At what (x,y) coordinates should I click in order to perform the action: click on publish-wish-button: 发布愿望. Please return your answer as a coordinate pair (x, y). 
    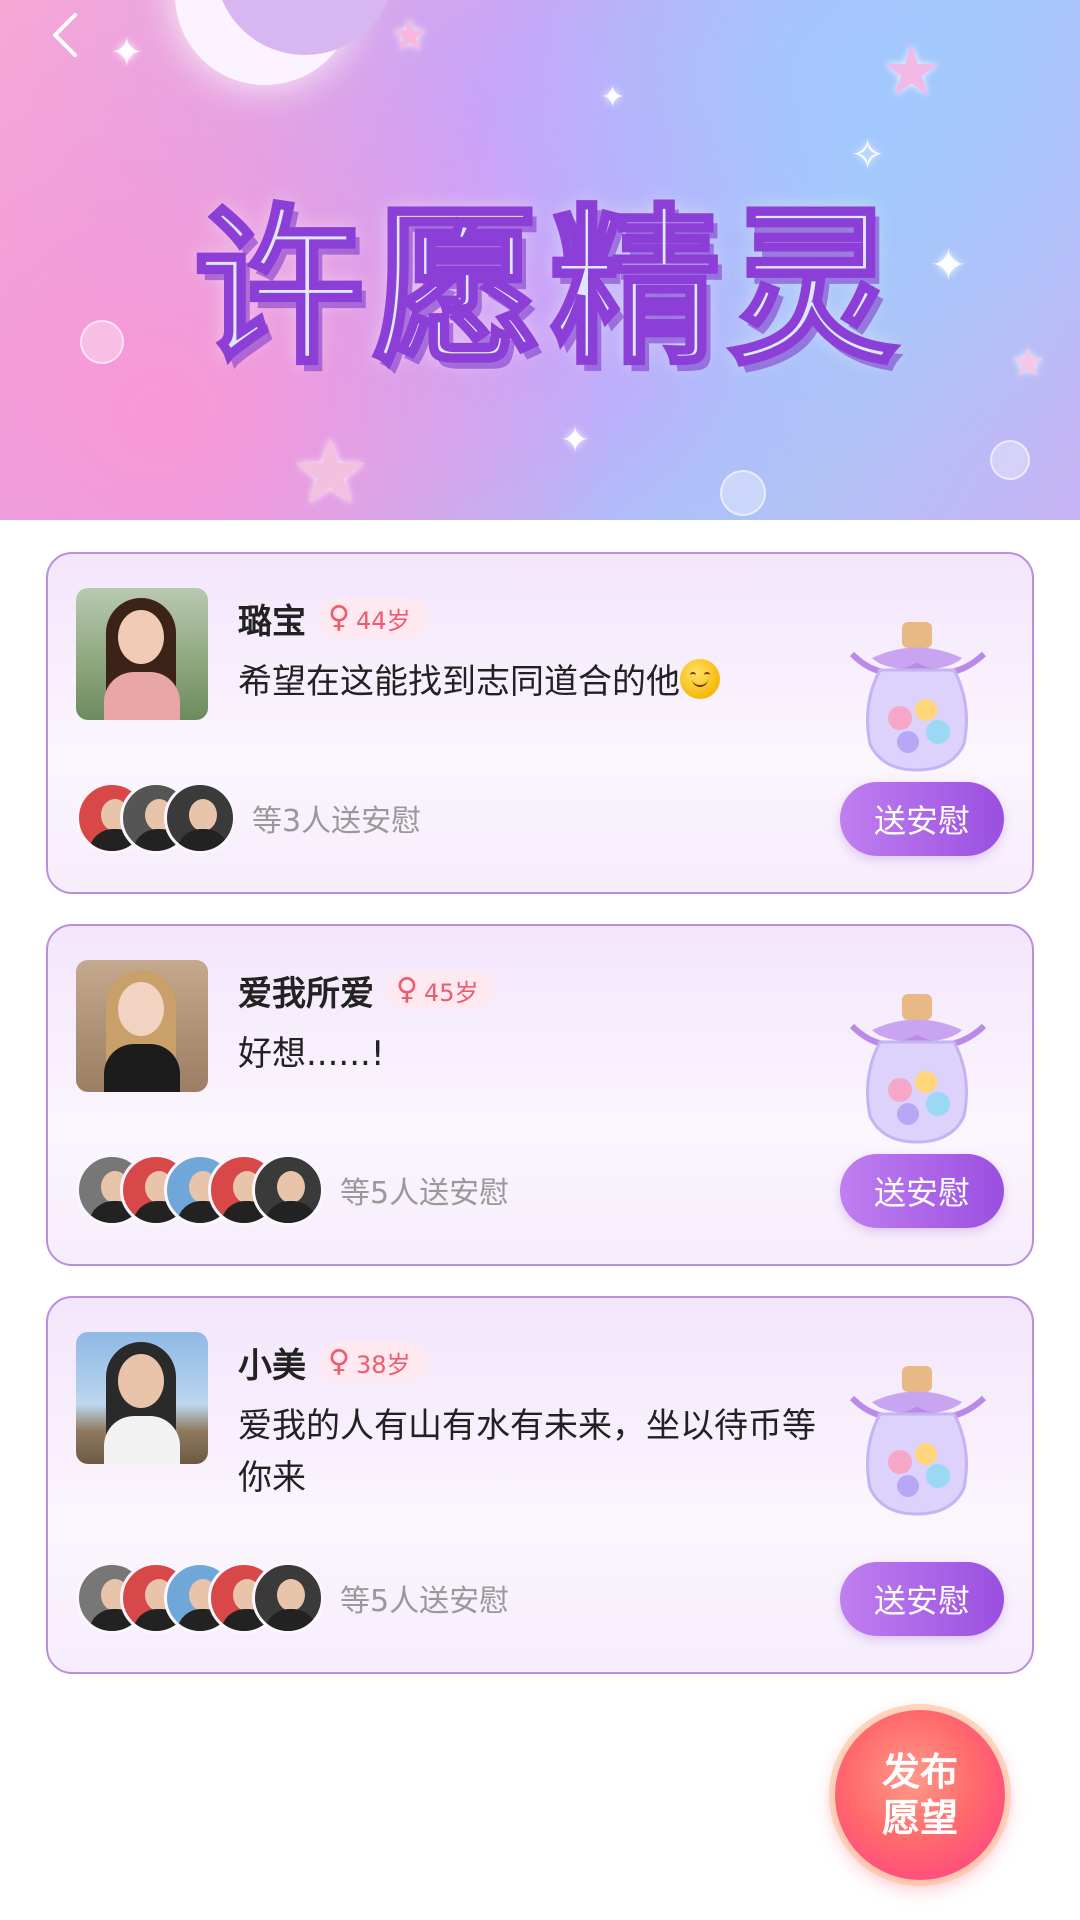
    Looking at the image, I should click on (920, 1795).